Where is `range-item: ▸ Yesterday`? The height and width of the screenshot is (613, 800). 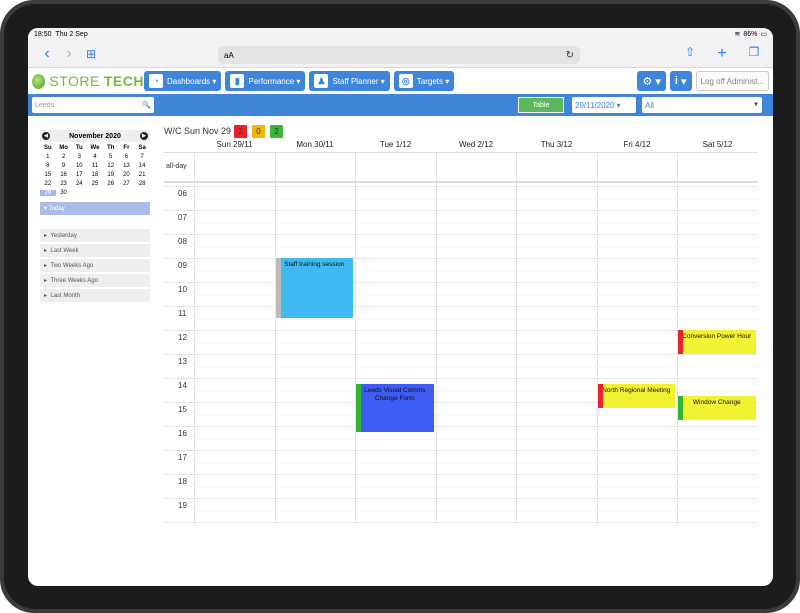 range-item: ▸ Yesterday is located at coordinates (95, 235).